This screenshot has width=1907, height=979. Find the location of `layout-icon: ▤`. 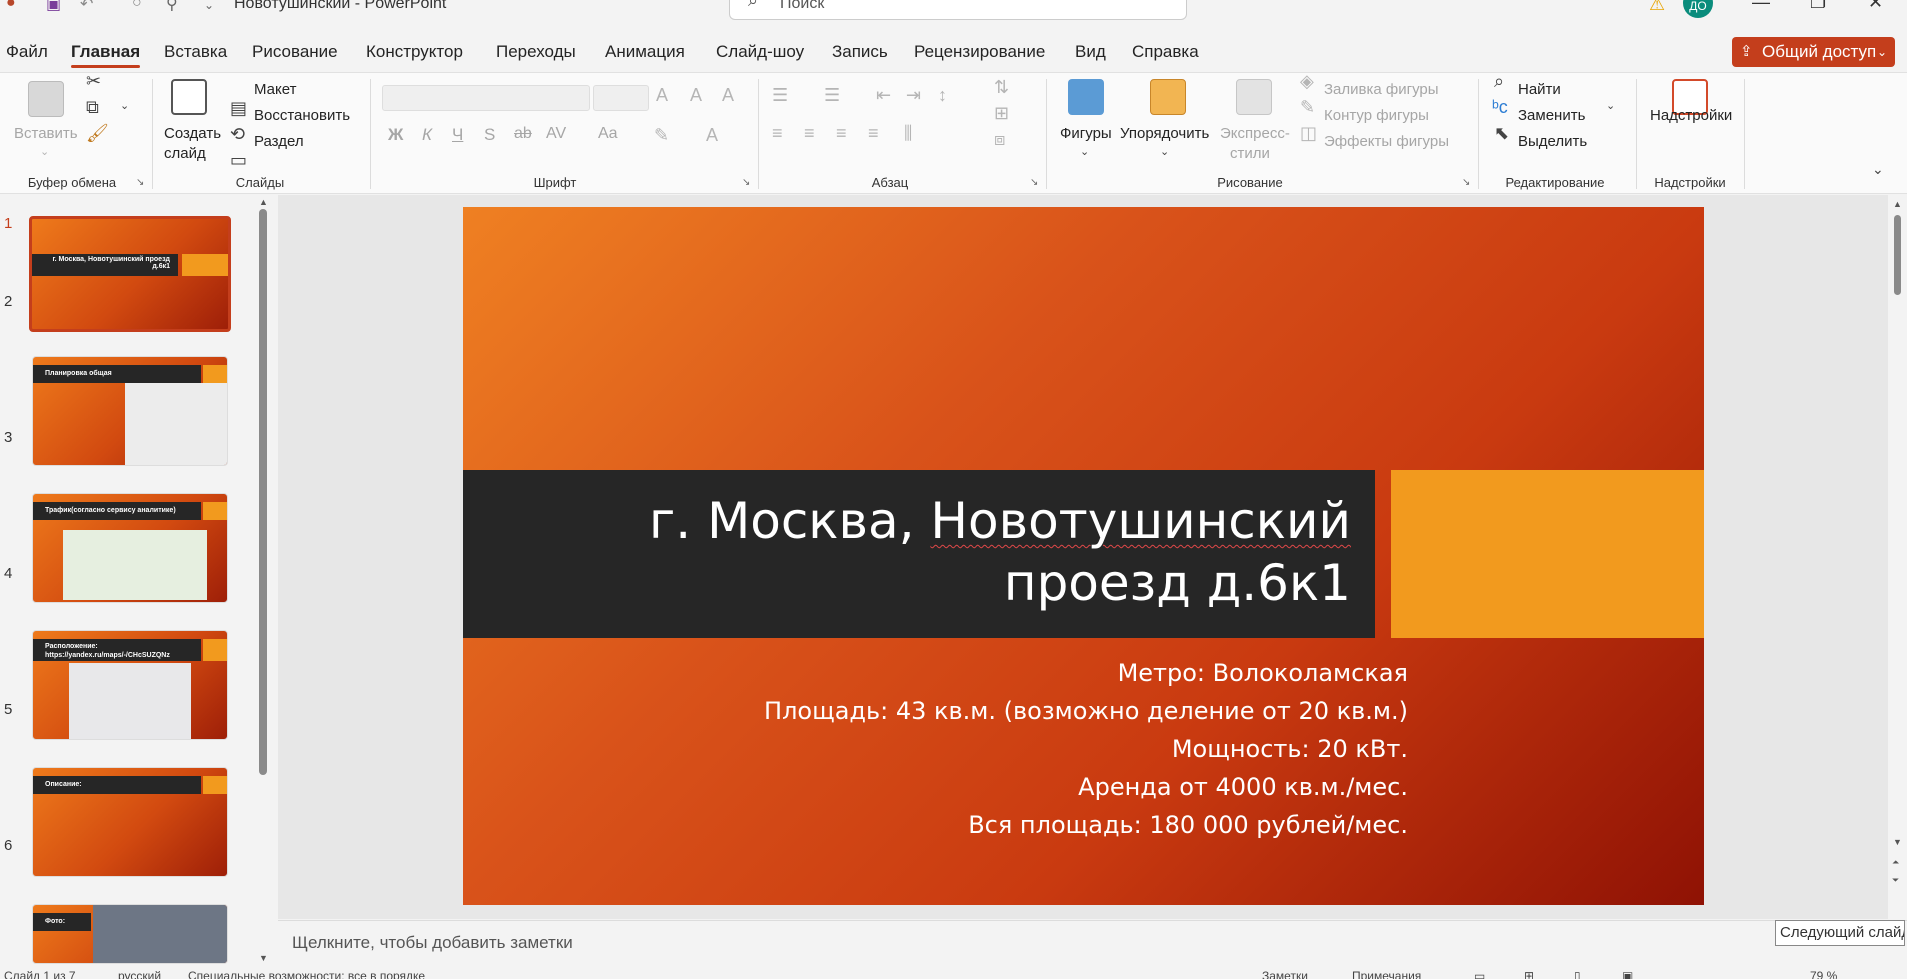

layout-icon: ▤ is located at coordinates (238, 108).